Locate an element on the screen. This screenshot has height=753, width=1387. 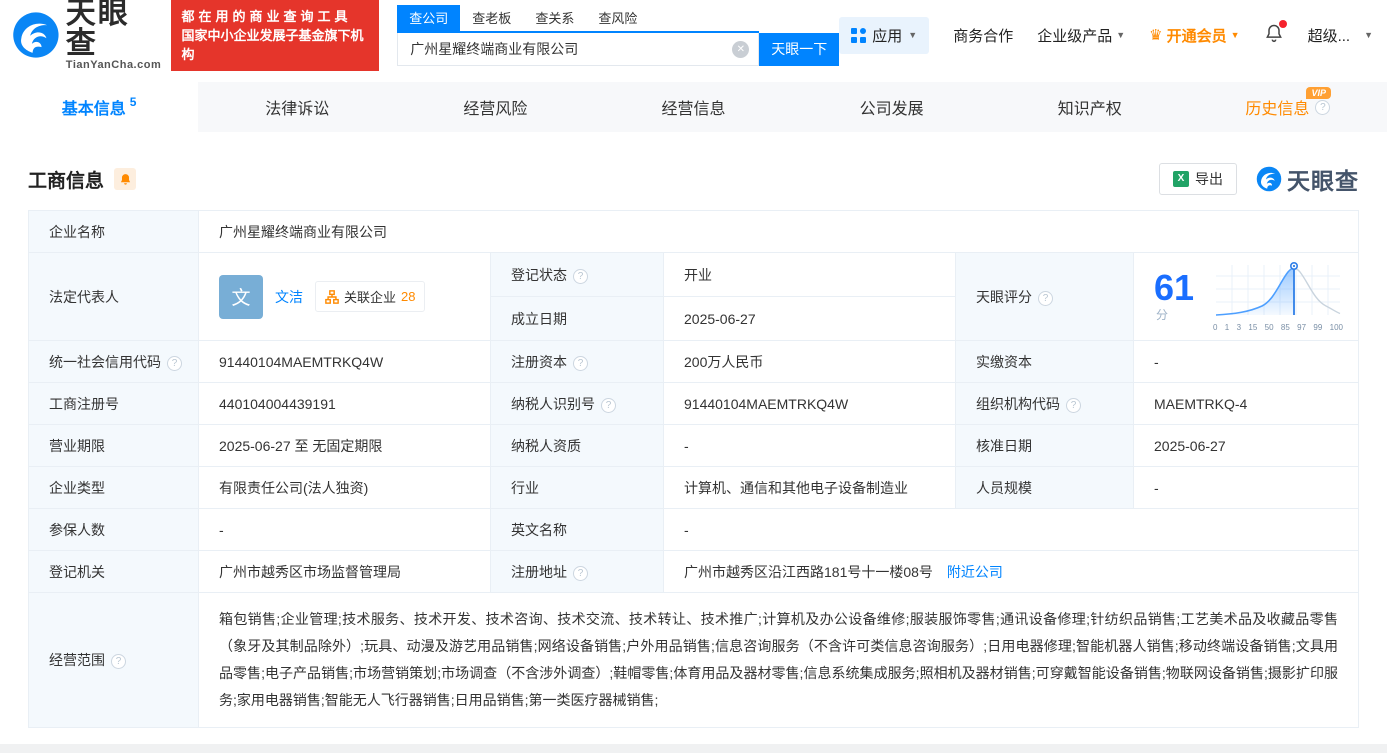
field-value-reg-number: 440104004439191 is located at coordinates (344, 403).